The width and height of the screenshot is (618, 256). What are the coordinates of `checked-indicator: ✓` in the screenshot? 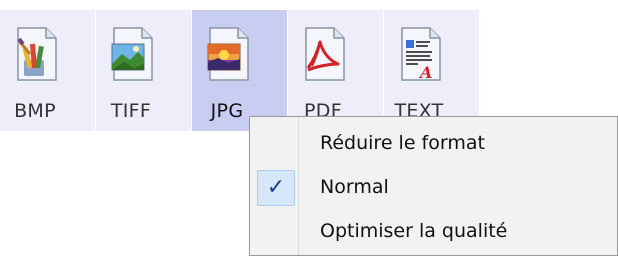 It's located at (276, 188).